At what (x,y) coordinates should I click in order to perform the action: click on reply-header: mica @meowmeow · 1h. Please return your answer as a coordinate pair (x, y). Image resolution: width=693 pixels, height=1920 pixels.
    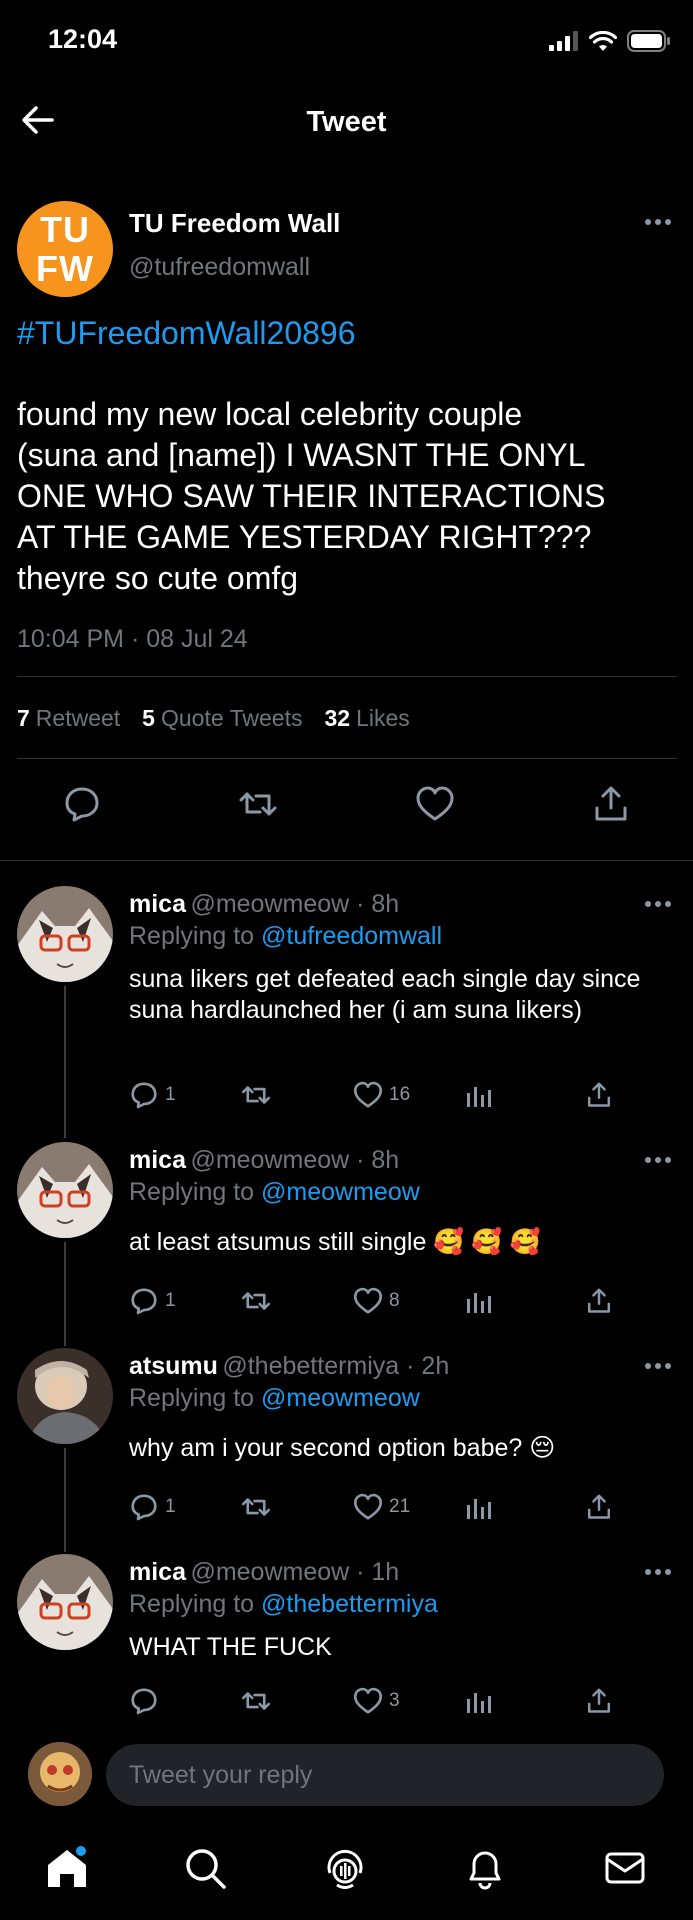
    Looking at the image, I should click on (264, 1572).